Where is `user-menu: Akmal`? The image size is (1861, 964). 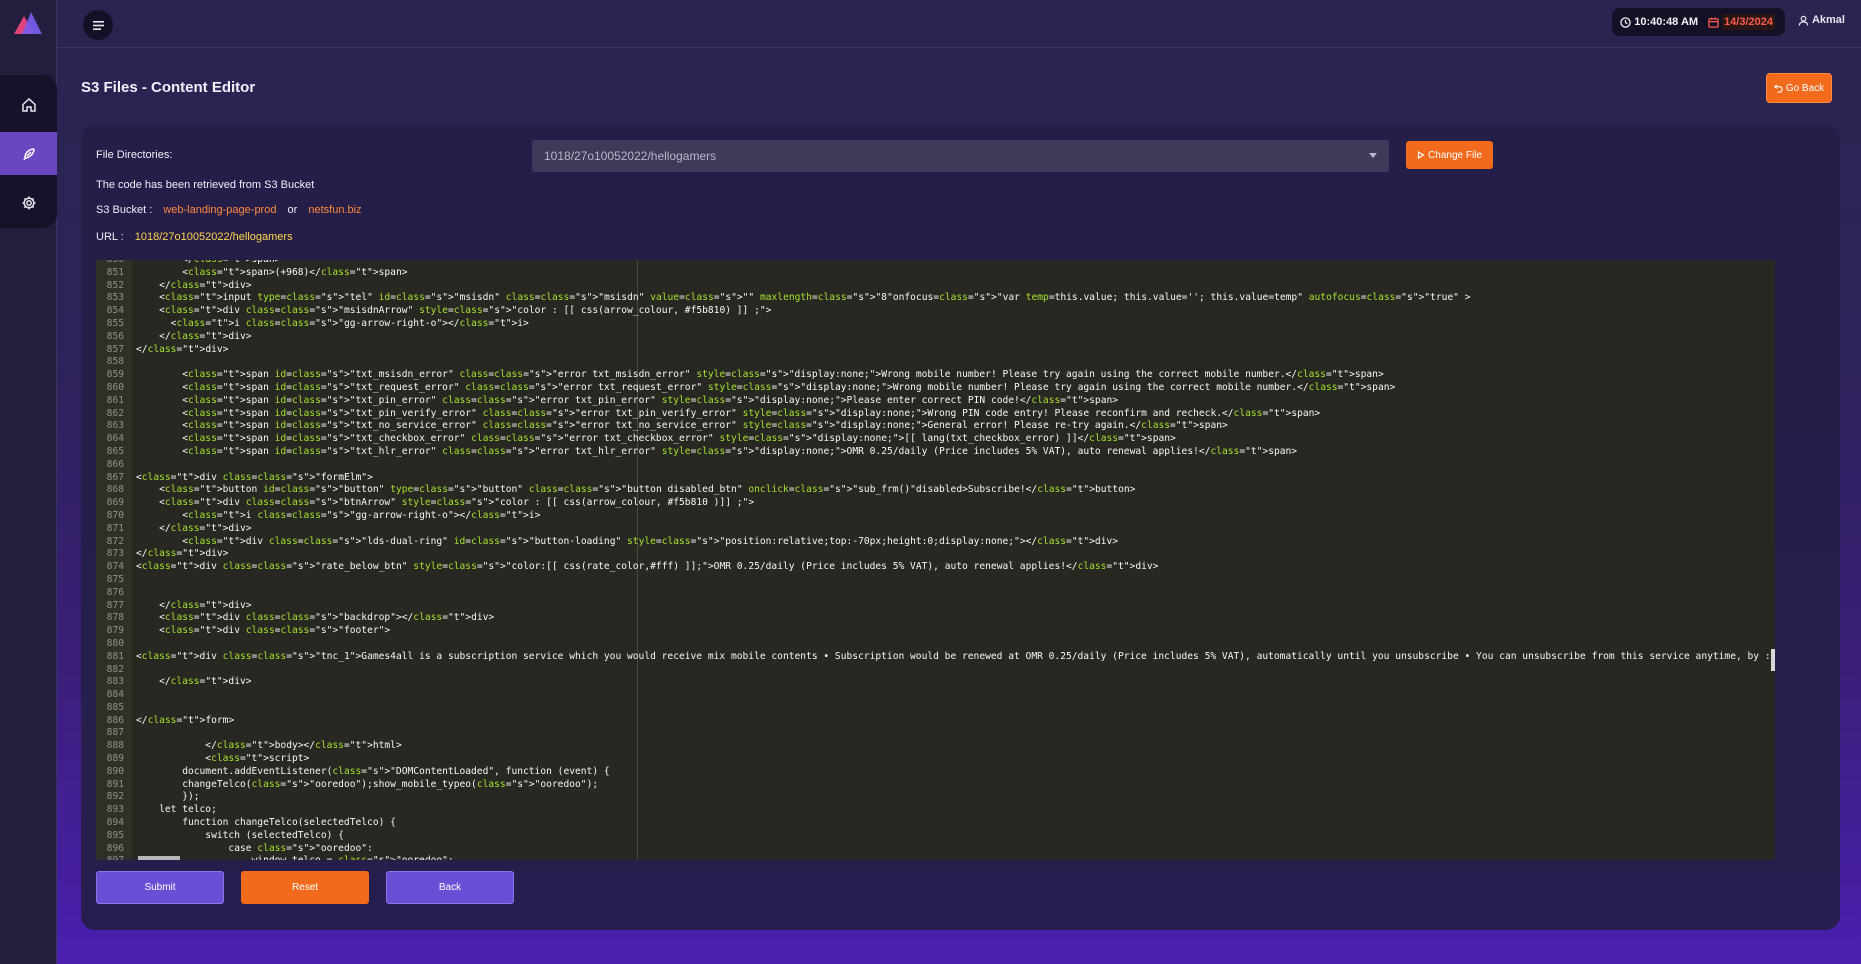
user-menu: Akmal is located at coordinates (1821, 20).